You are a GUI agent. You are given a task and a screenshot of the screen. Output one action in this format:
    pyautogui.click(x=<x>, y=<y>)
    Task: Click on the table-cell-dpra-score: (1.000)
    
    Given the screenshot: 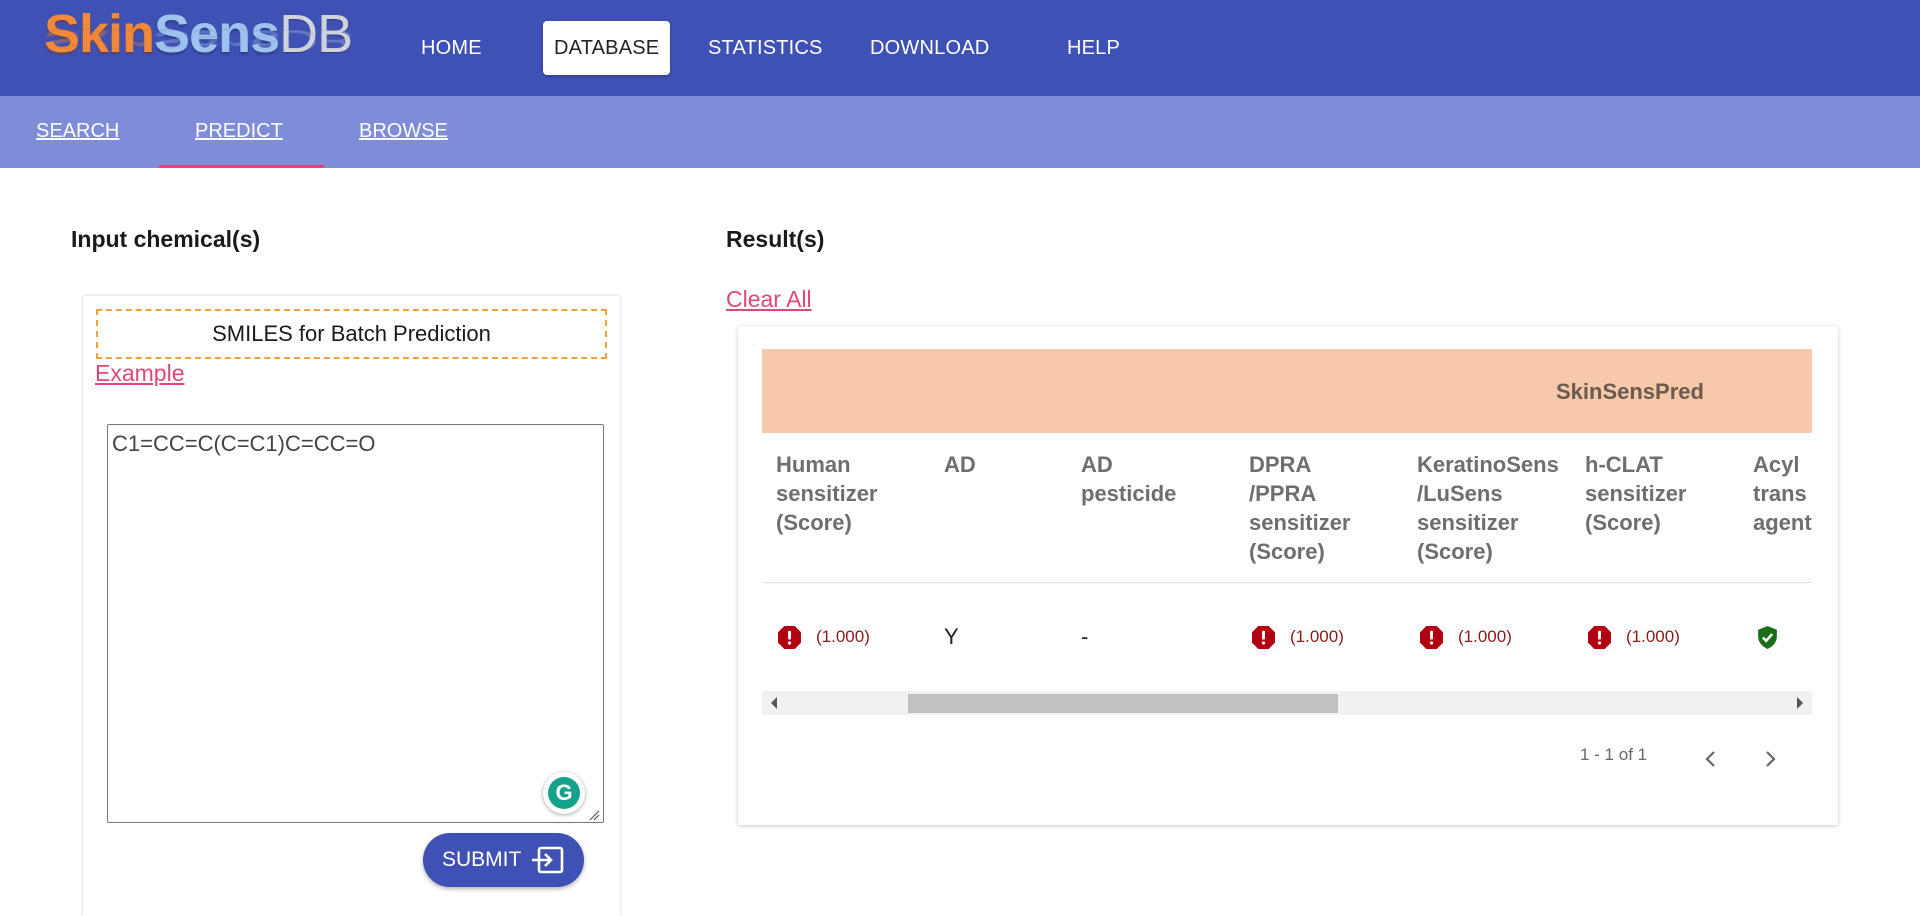 What is the action you would take?
    pyautogui.click(x=1297, y=637)
    